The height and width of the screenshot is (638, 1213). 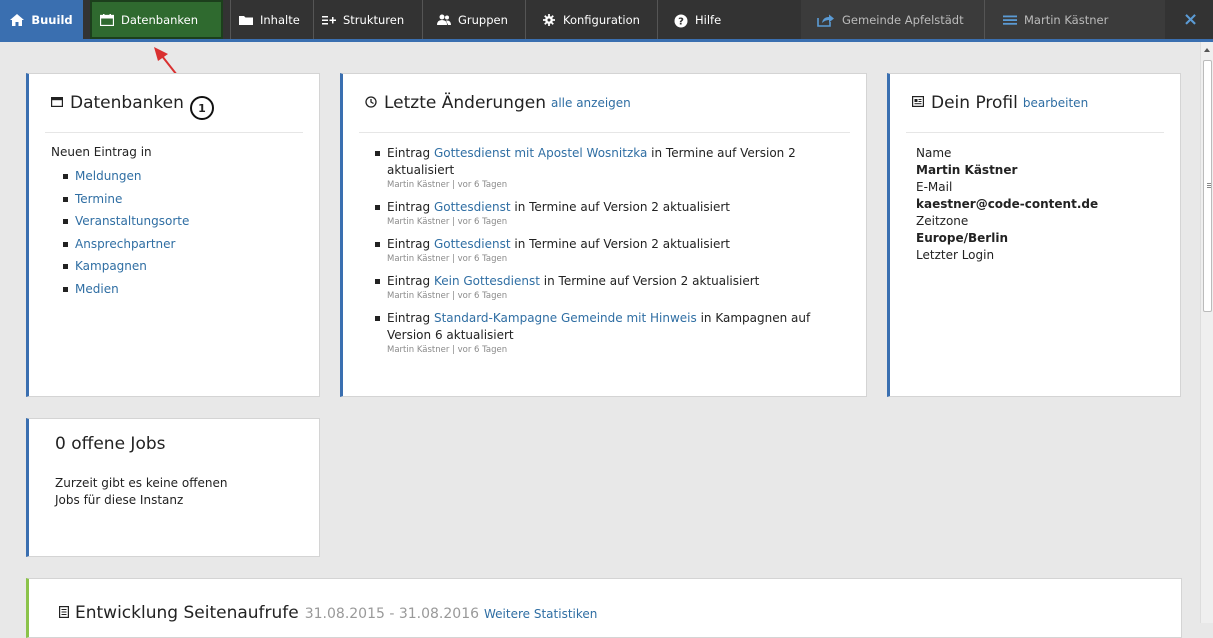 I want to click on nav-item-konfiguration: Konfiguration, so click(x=591, y=19).